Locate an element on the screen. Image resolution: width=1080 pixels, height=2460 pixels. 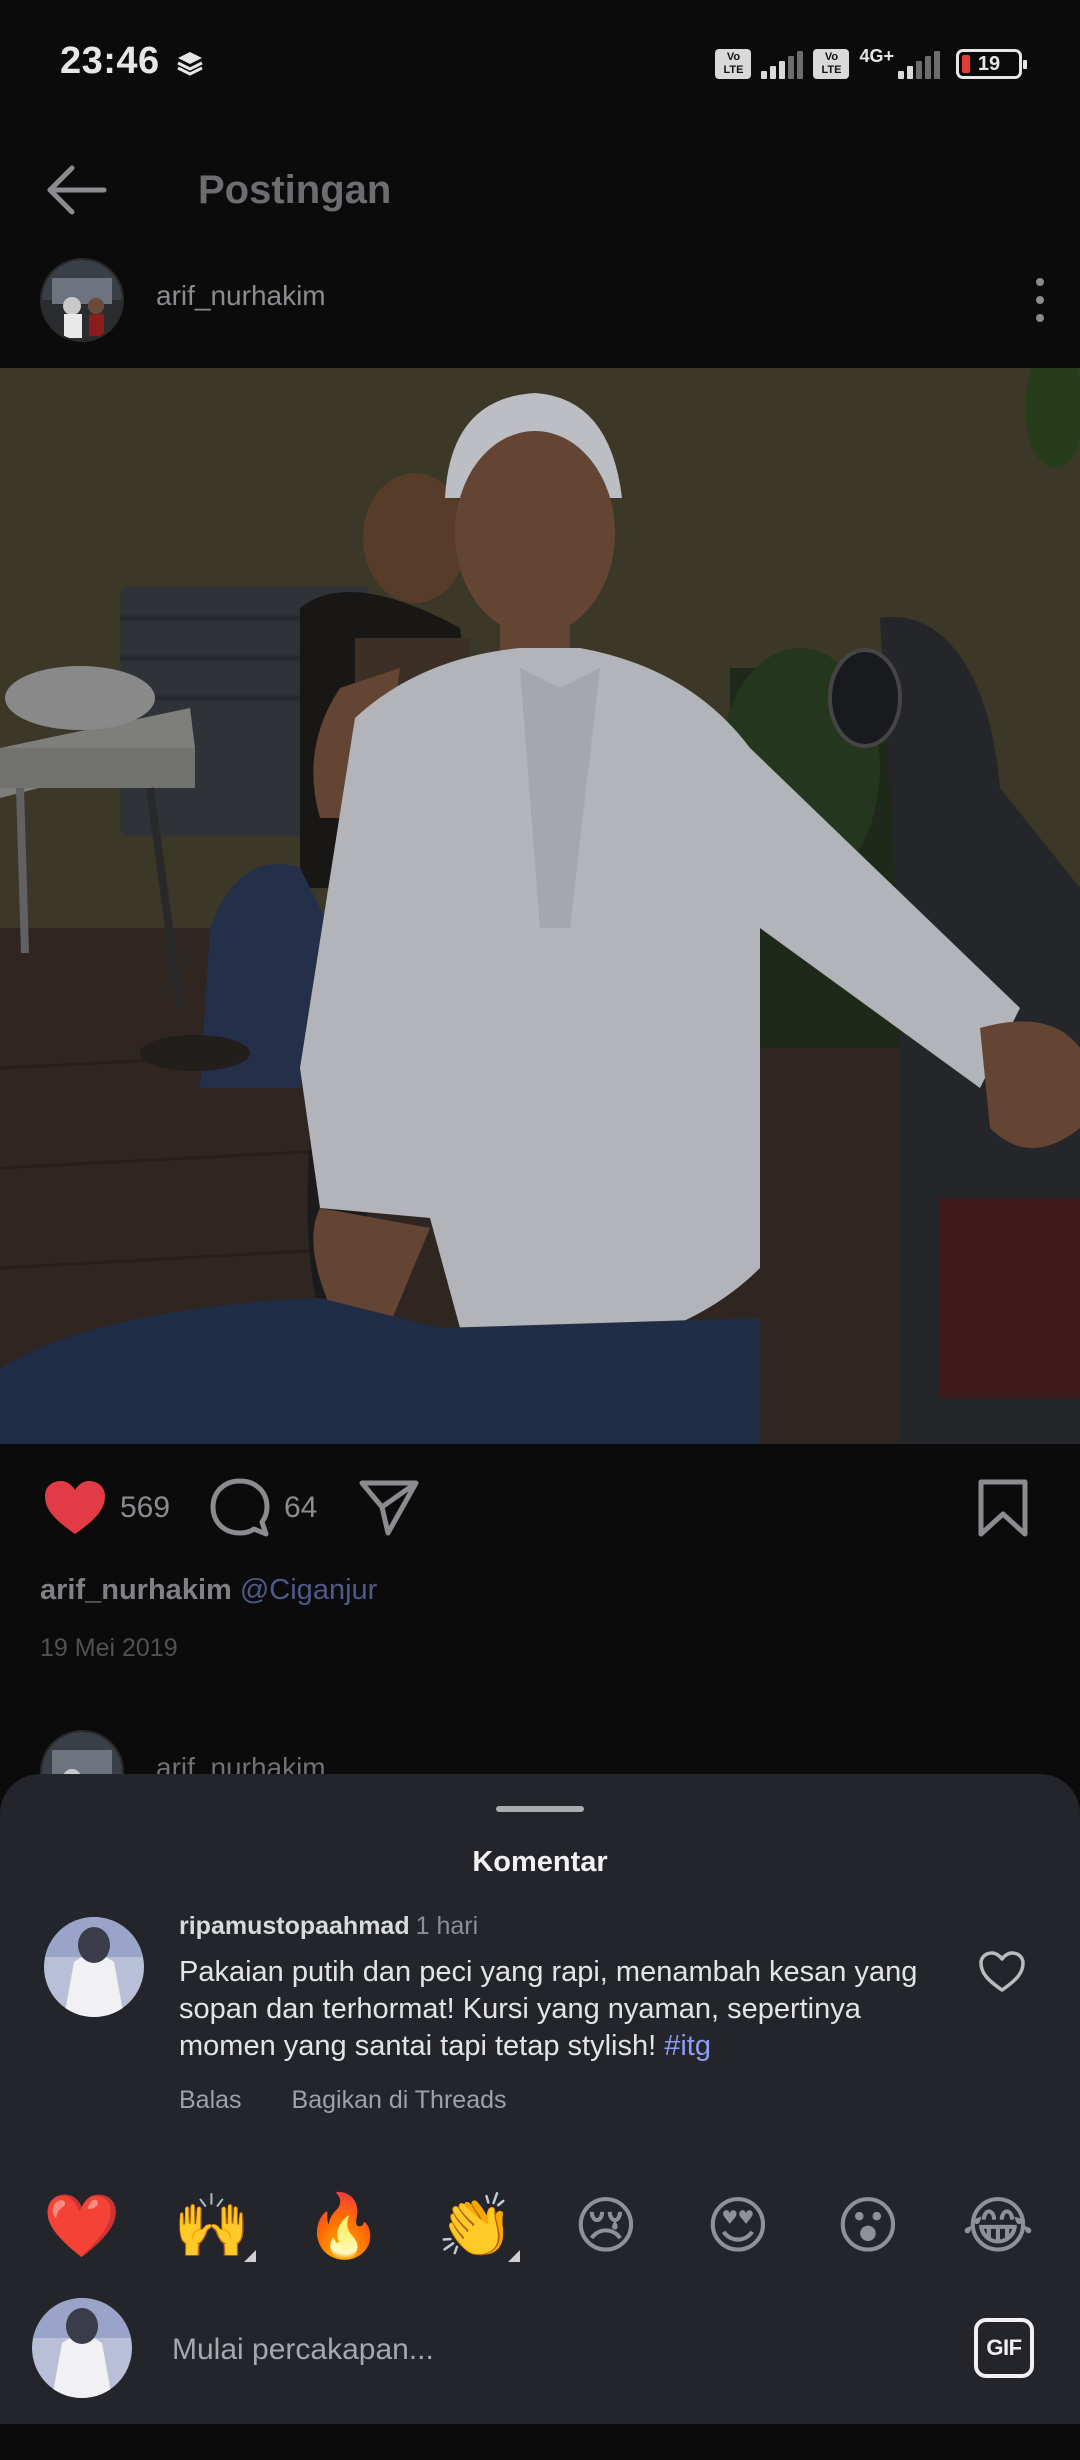
emoji-quick-reactions: ❤️ 🙌 🔥 👏 😢 😍 😮 😂 is located at coordinates (540, 2231).